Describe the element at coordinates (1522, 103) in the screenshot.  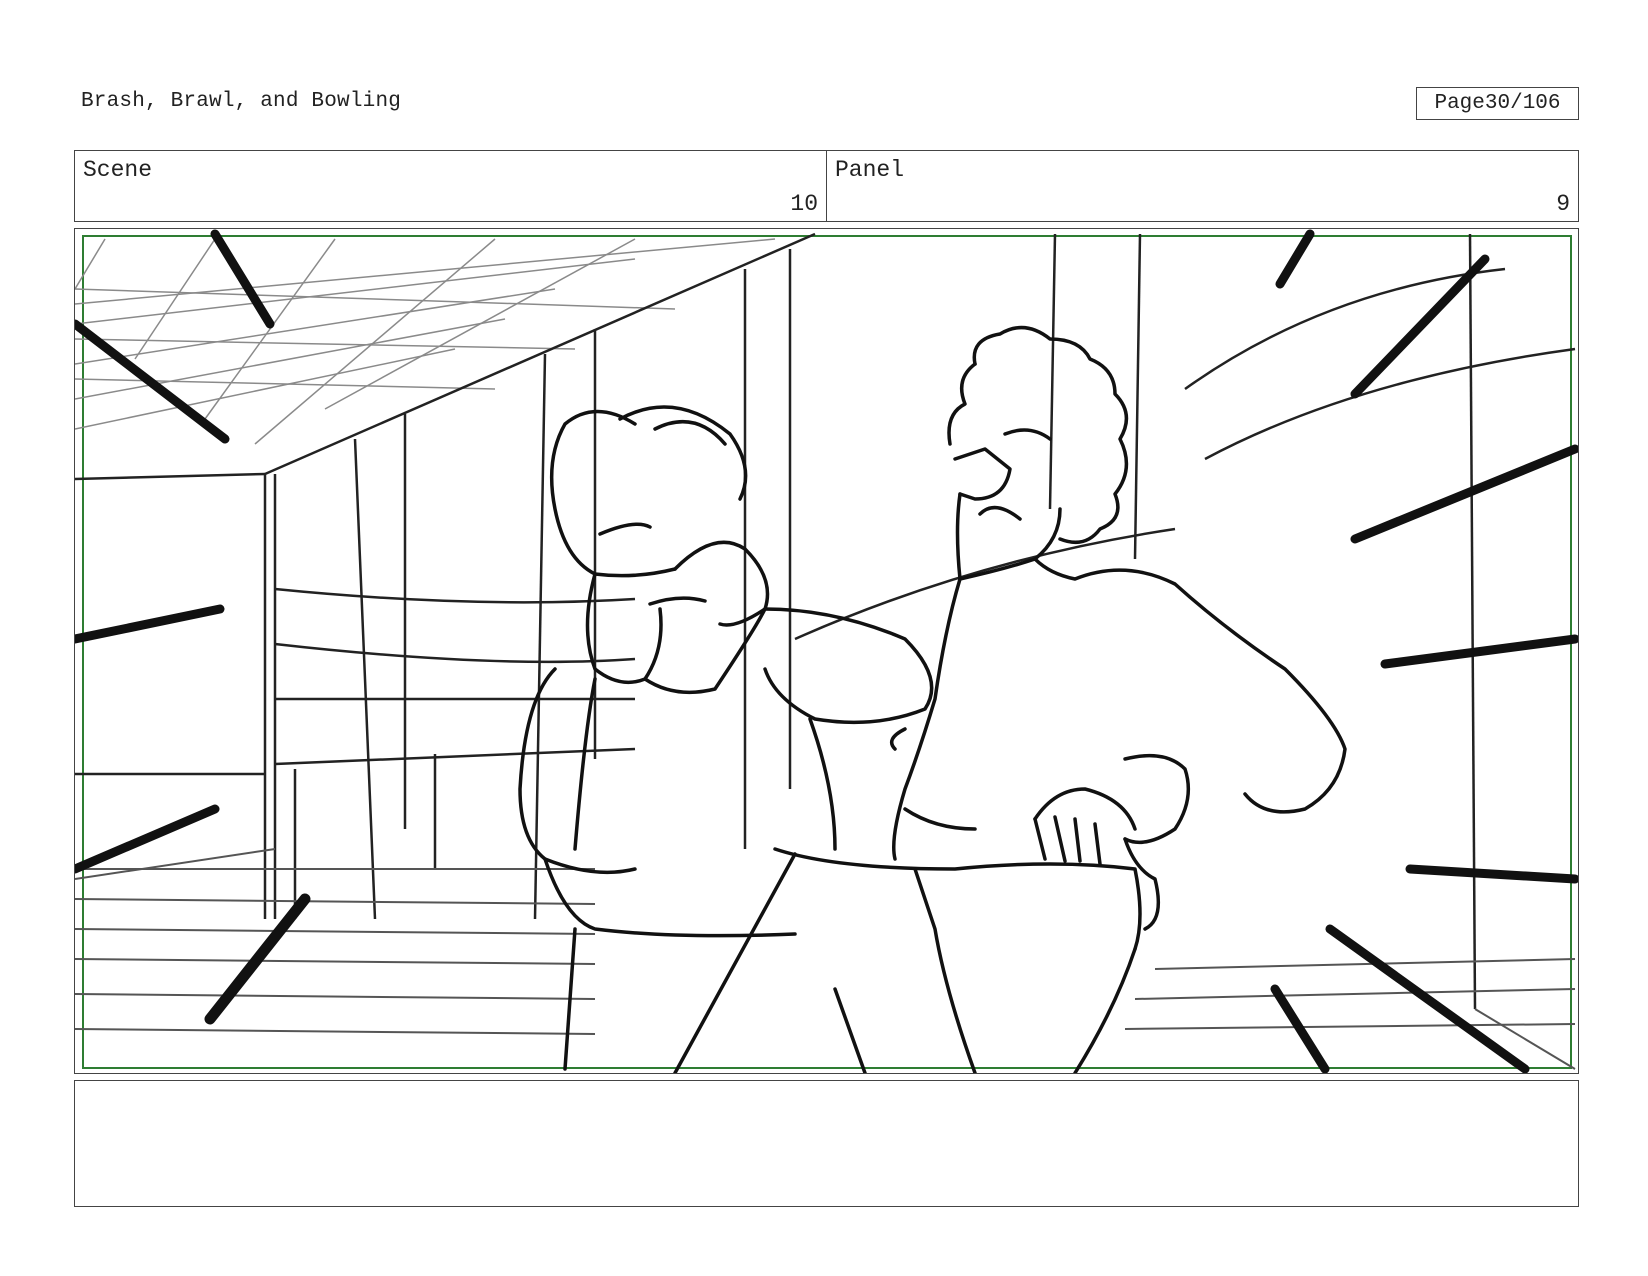
I see `page-number: 30/106` at that location.